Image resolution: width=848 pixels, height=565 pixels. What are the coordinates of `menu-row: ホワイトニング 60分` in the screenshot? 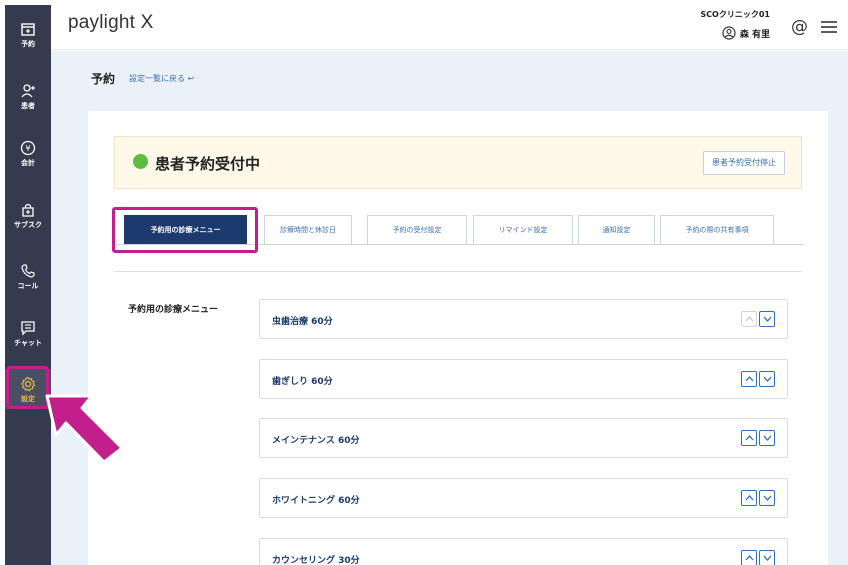 It's located at (523, 498).